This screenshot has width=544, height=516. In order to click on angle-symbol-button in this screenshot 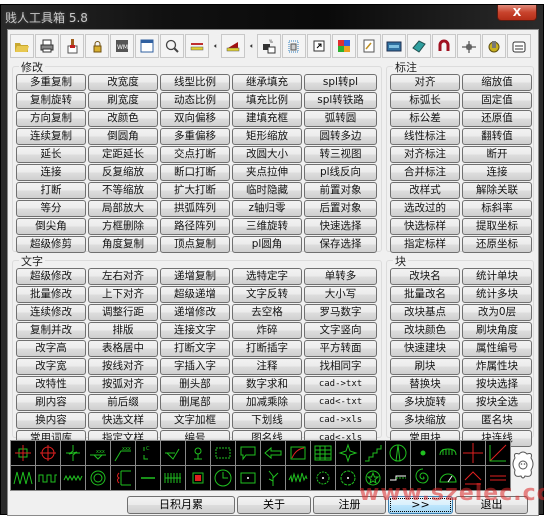, I will do `click(498, 453)`.